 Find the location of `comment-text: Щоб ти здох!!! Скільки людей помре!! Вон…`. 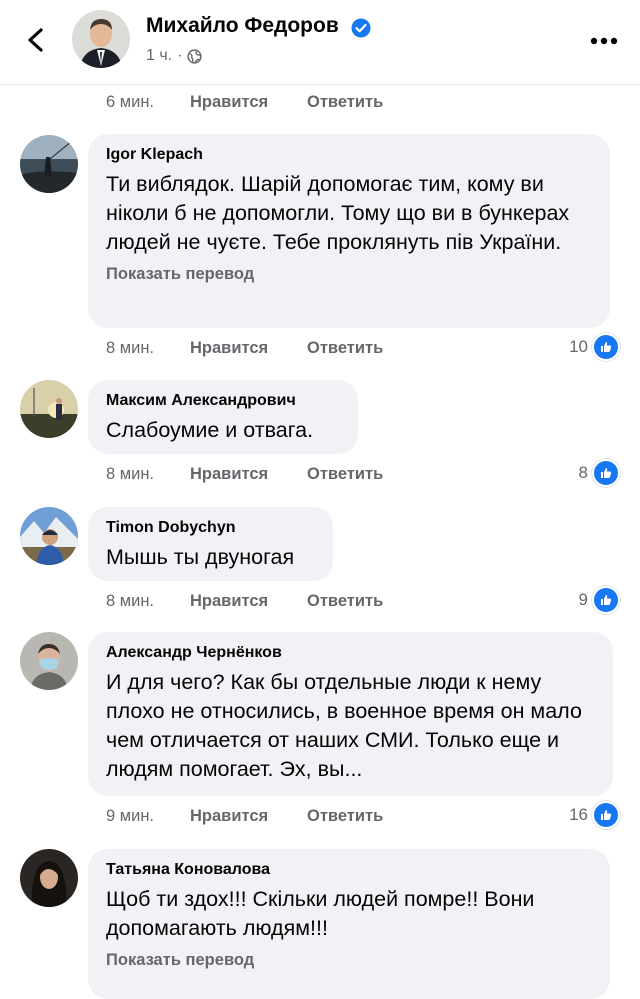

comment-text: Щоб ти здох!!! Скільки людей помре!! Вон… is located at coordinates (320, 913).